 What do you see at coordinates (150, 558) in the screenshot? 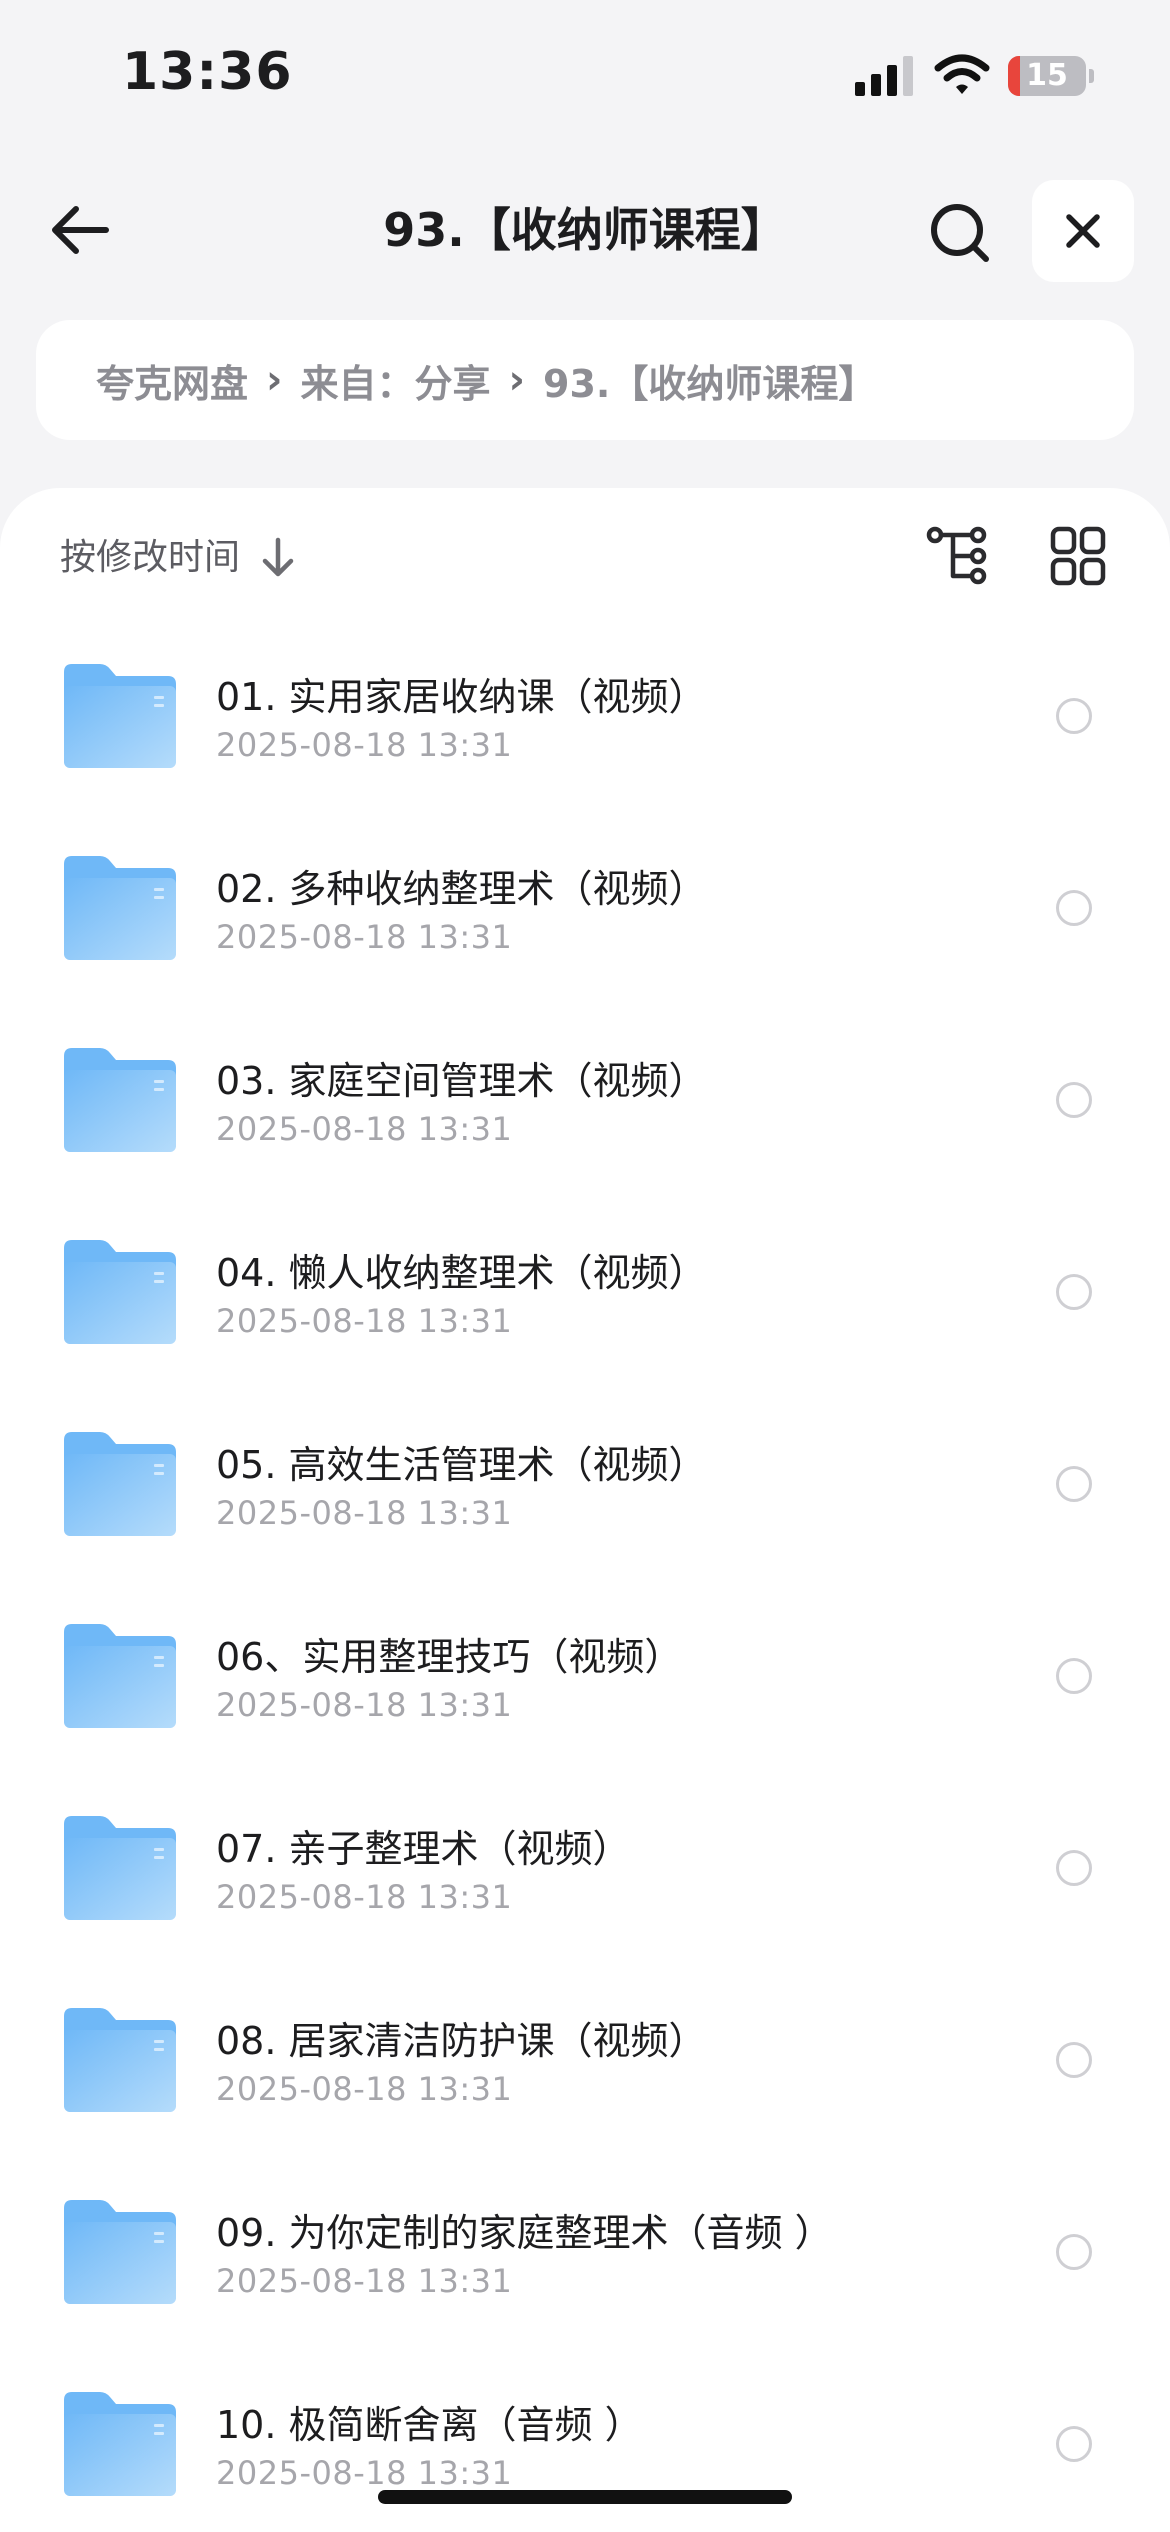
I see `sort-by-button: 按修改时间` at bounding box center [150, 558].